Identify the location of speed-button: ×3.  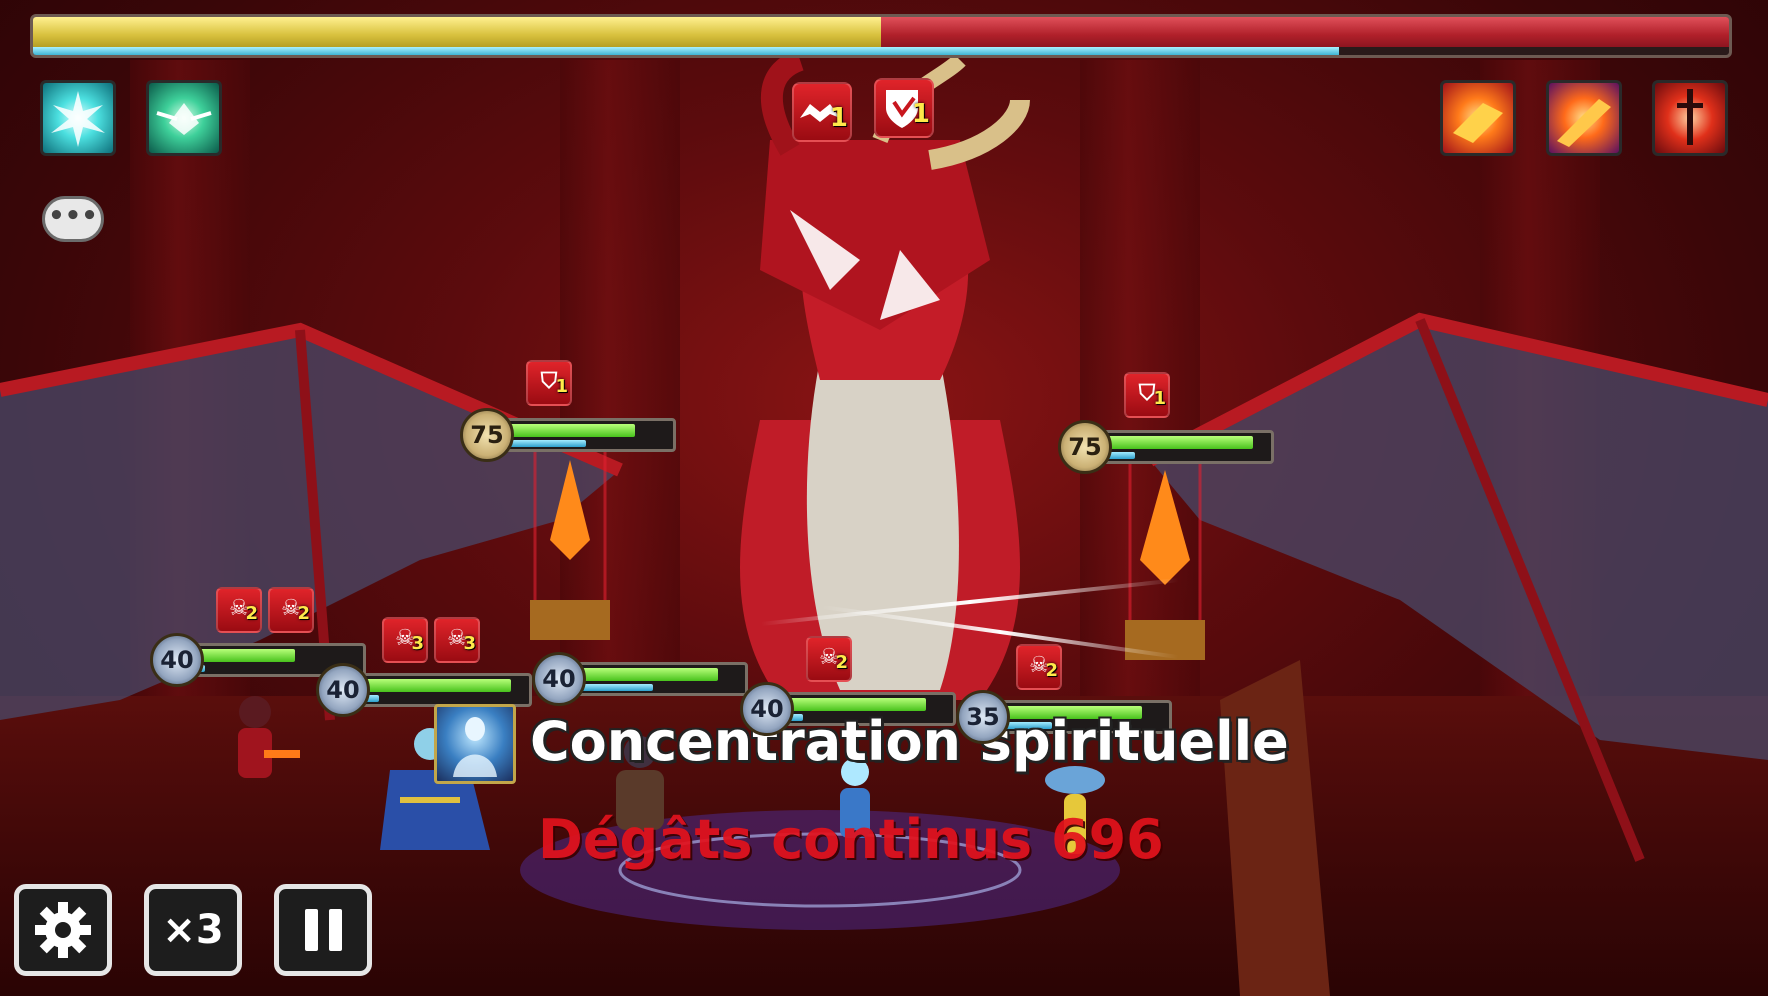
(193, 930).